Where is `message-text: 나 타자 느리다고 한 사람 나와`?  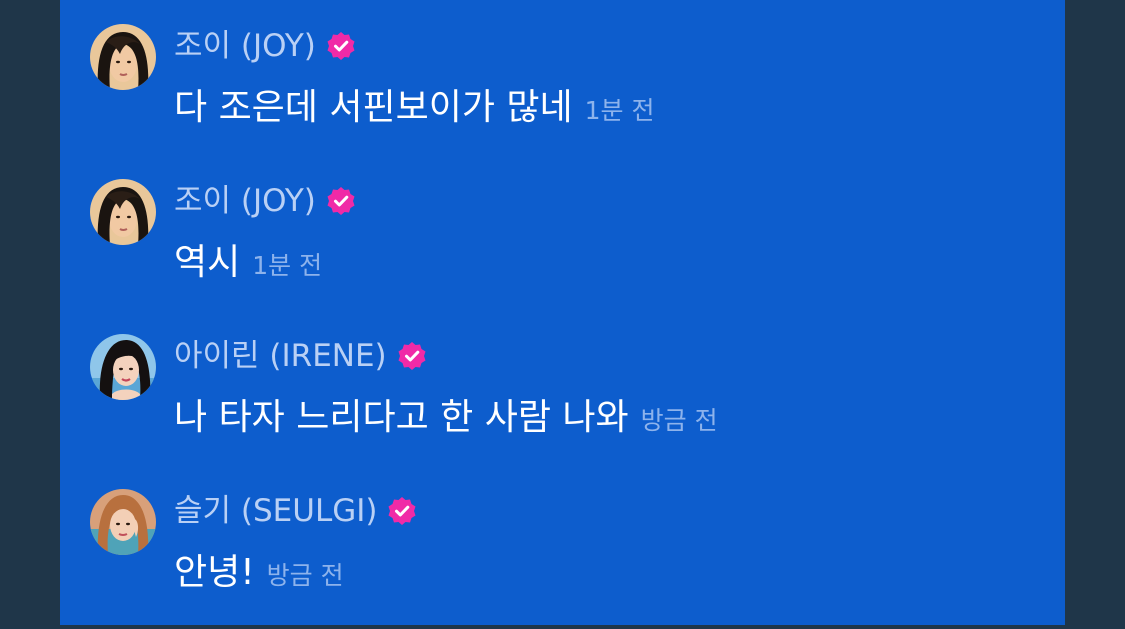 message-text: 나 타자 느리다고 한 사람 나와 is located at coordinates (401, 417).